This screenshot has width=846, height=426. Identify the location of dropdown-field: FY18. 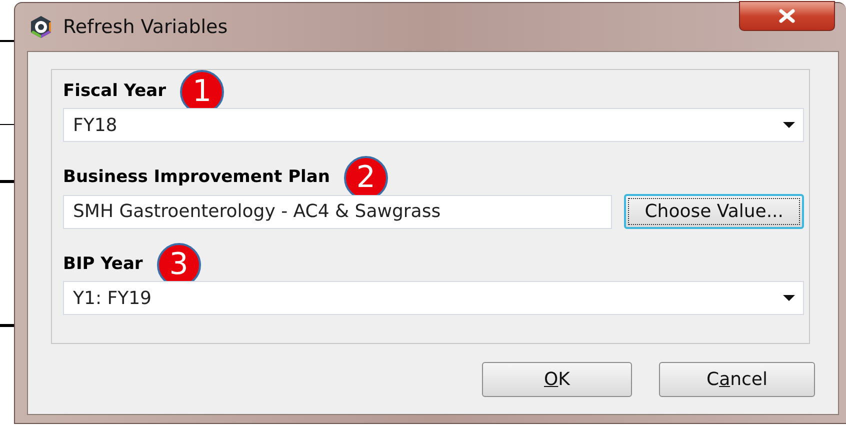
(433, 125).